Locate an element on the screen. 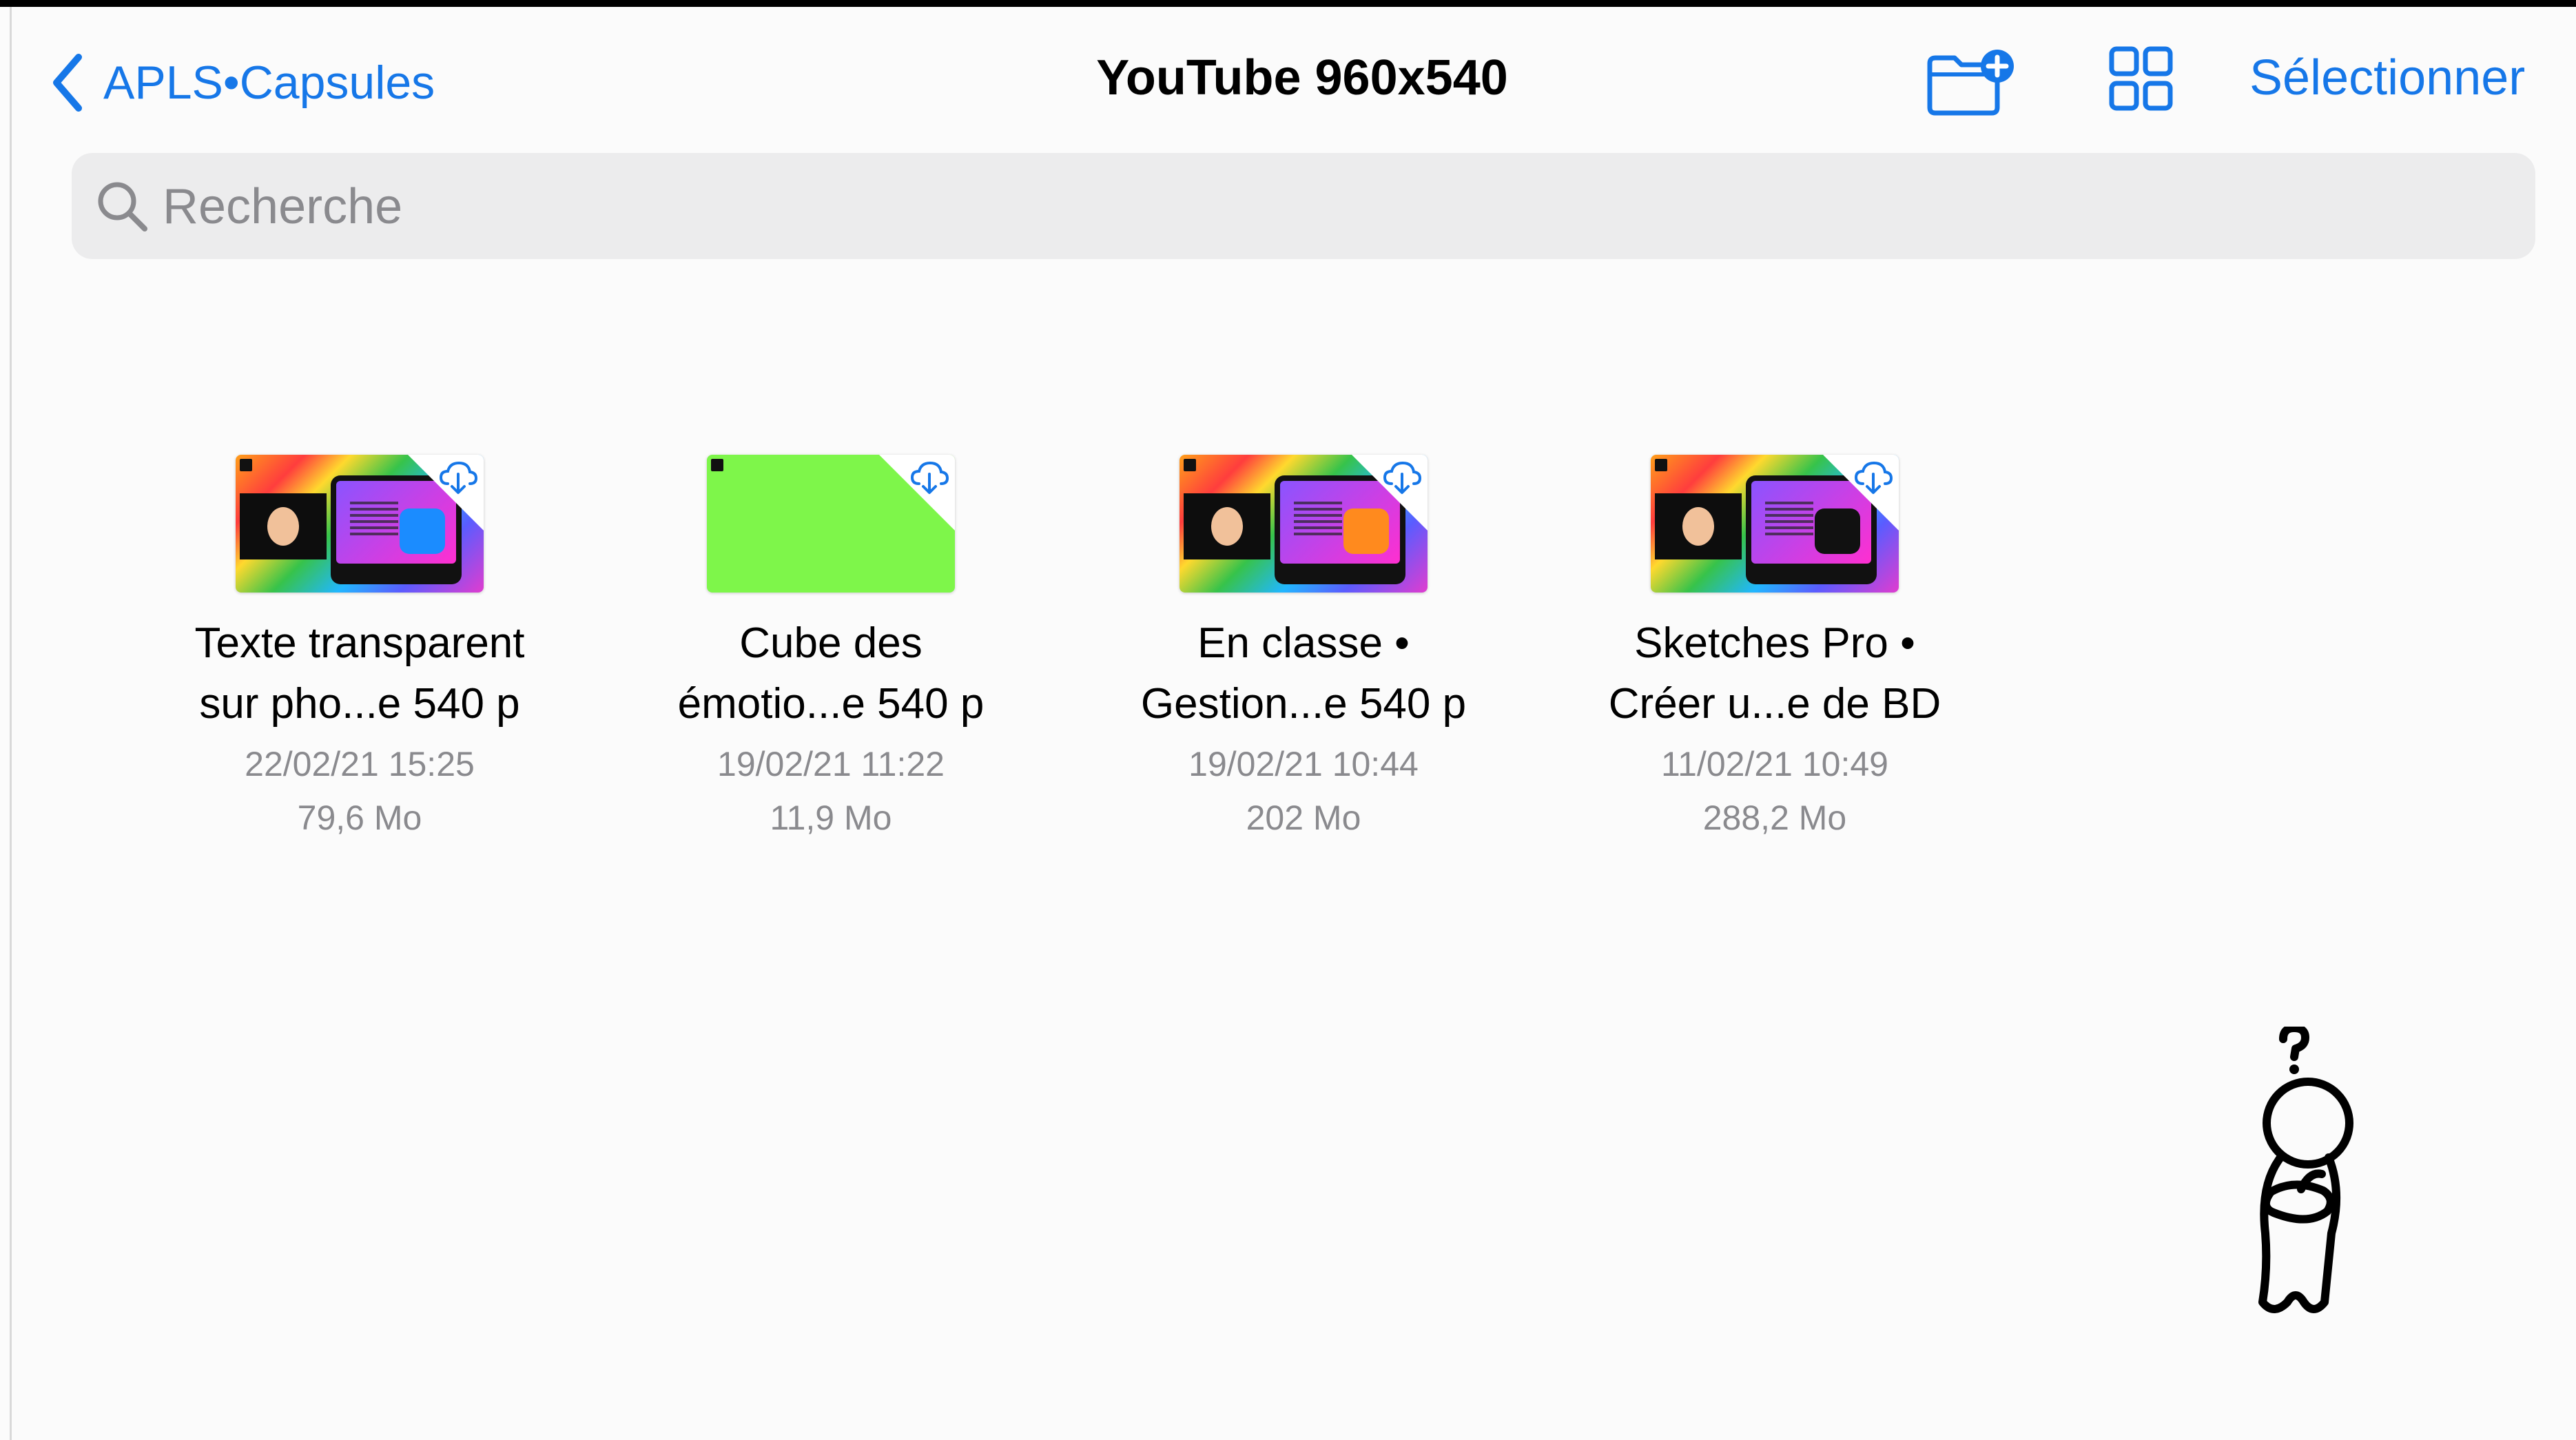 The width and height of the screenshot is (2576, 1440). file-name-line2: émotio...e 540 p is located at coordinates (831, 704).